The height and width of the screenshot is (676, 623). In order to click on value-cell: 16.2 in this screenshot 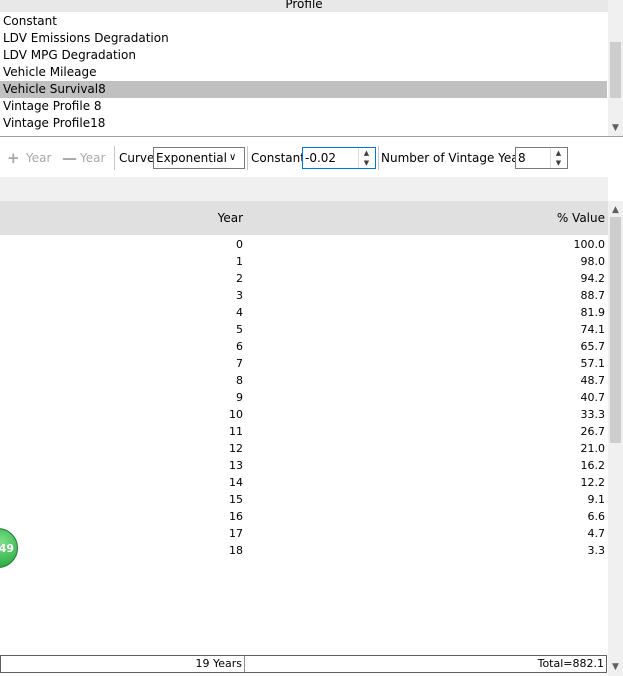, I will do `click(453, 465)`.